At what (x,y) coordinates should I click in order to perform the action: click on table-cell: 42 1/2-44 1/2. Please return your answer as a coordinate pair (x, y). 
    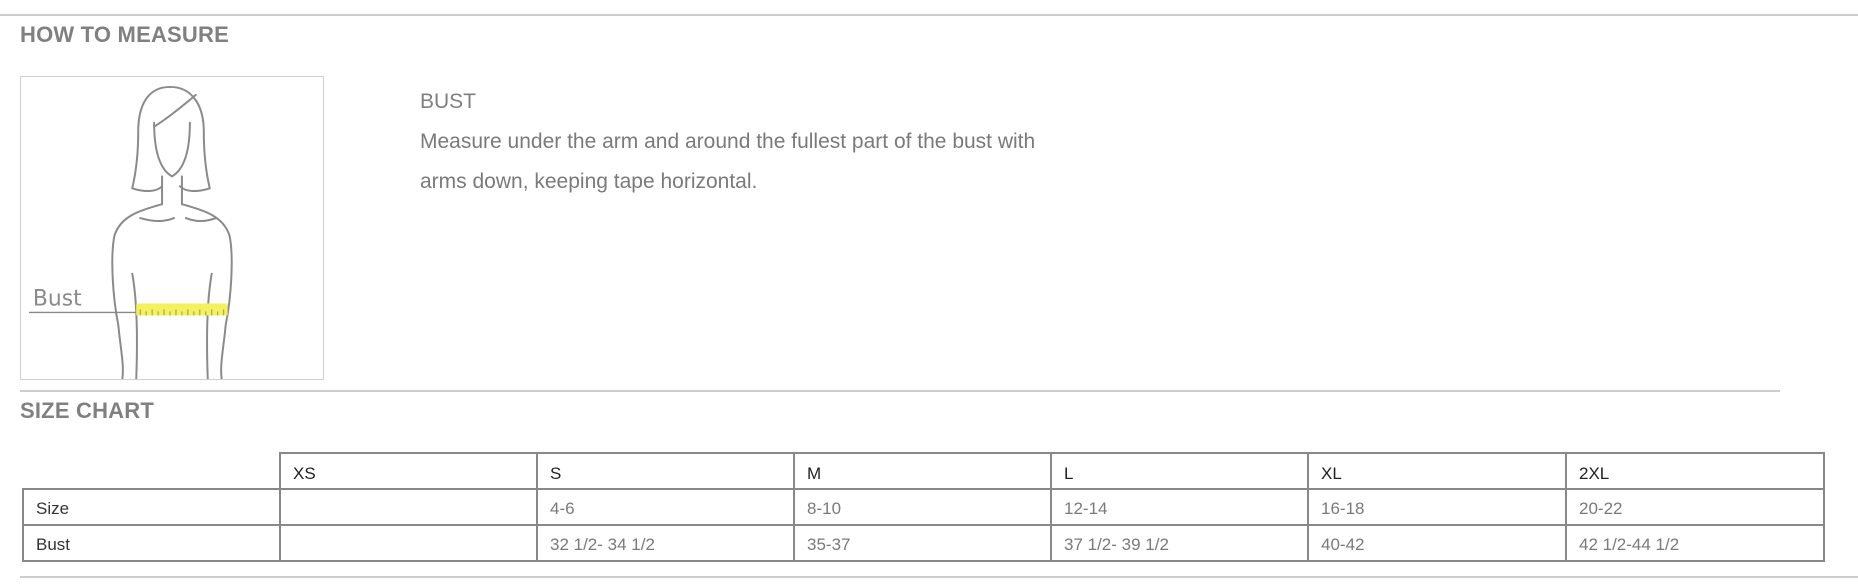
    Looking at the image, I should click on (1695, 543).